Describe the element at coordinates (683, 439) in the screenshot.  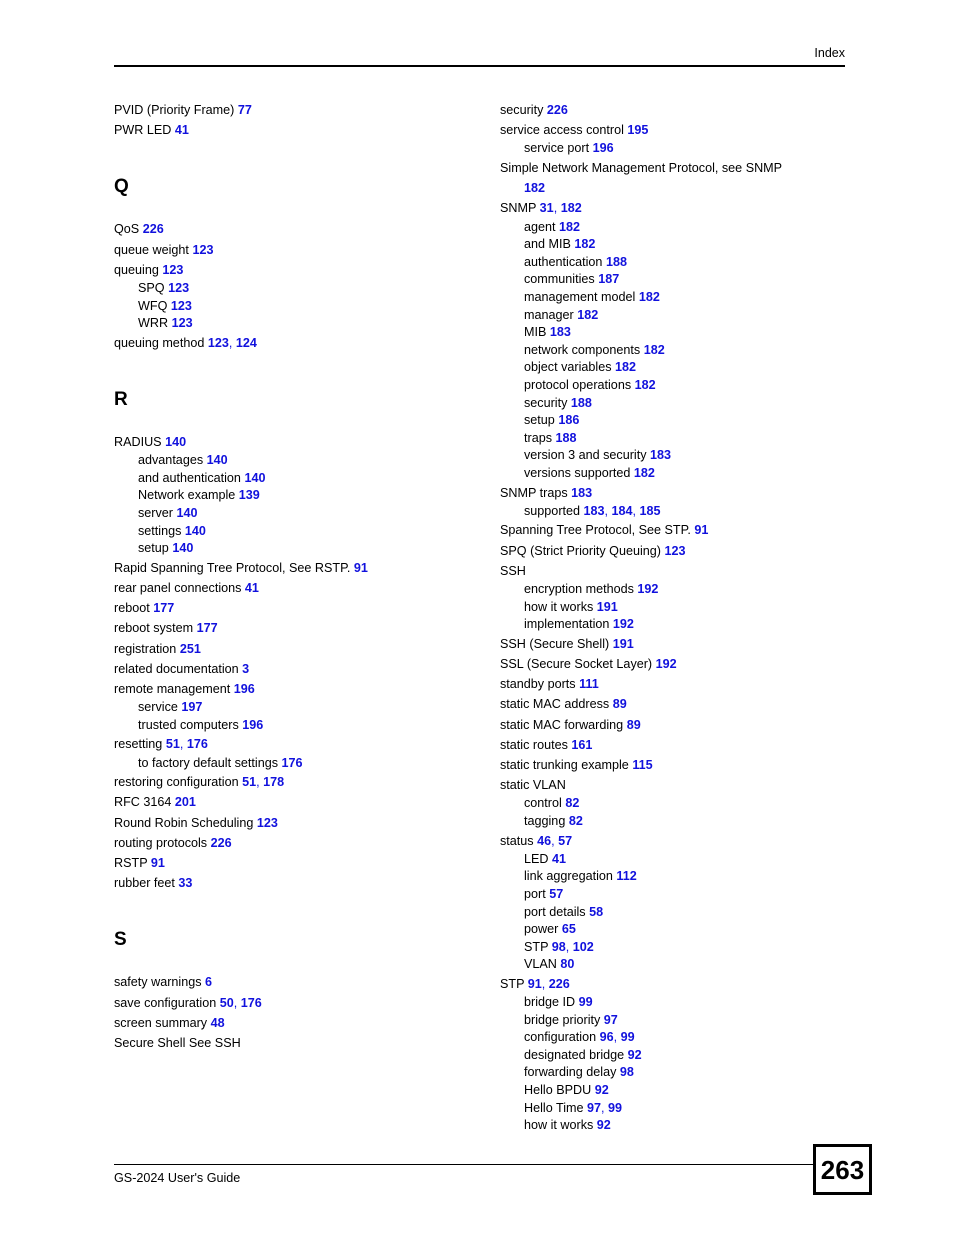
I see `index-subentry: traps 188` at that location.